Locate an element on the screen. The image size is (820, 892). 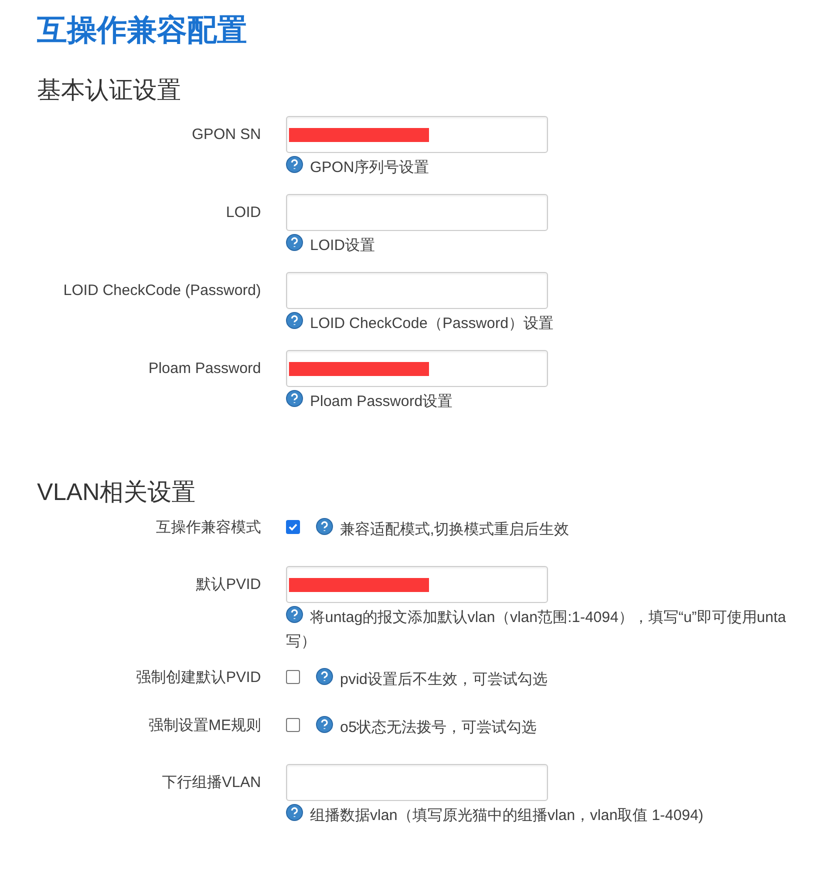
field-label: 互操作兼容模式 is located at coordinates (208, 528).